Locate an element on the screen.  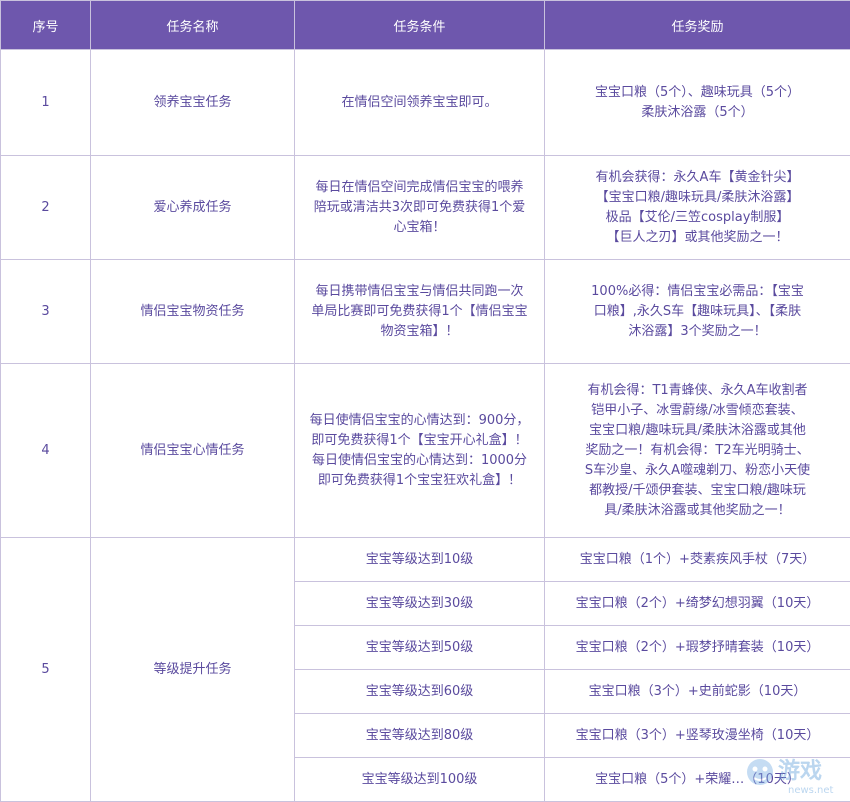
row-task-name: 爱心养成任务 is located at coordinates (193, 208).